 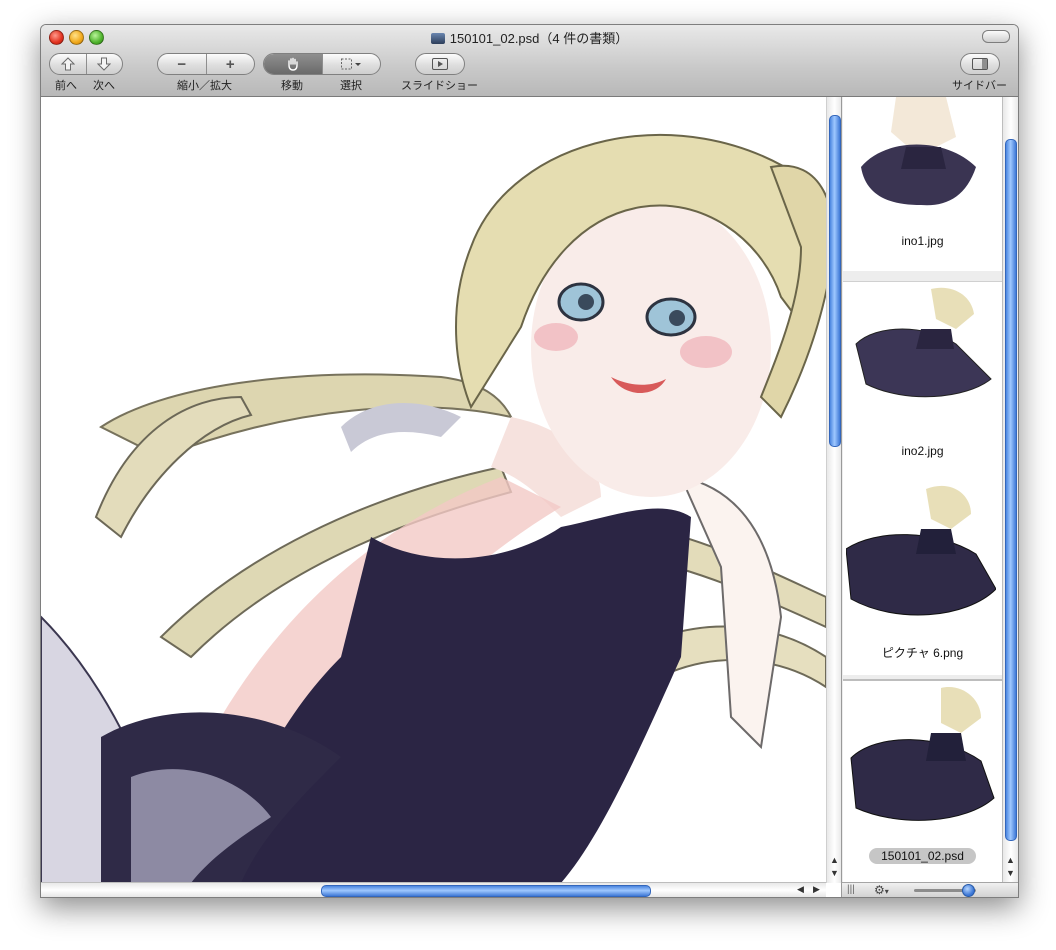 I want to click on sidebar-item-label: ピクチャ 6.png, so click(x=922, y=653).